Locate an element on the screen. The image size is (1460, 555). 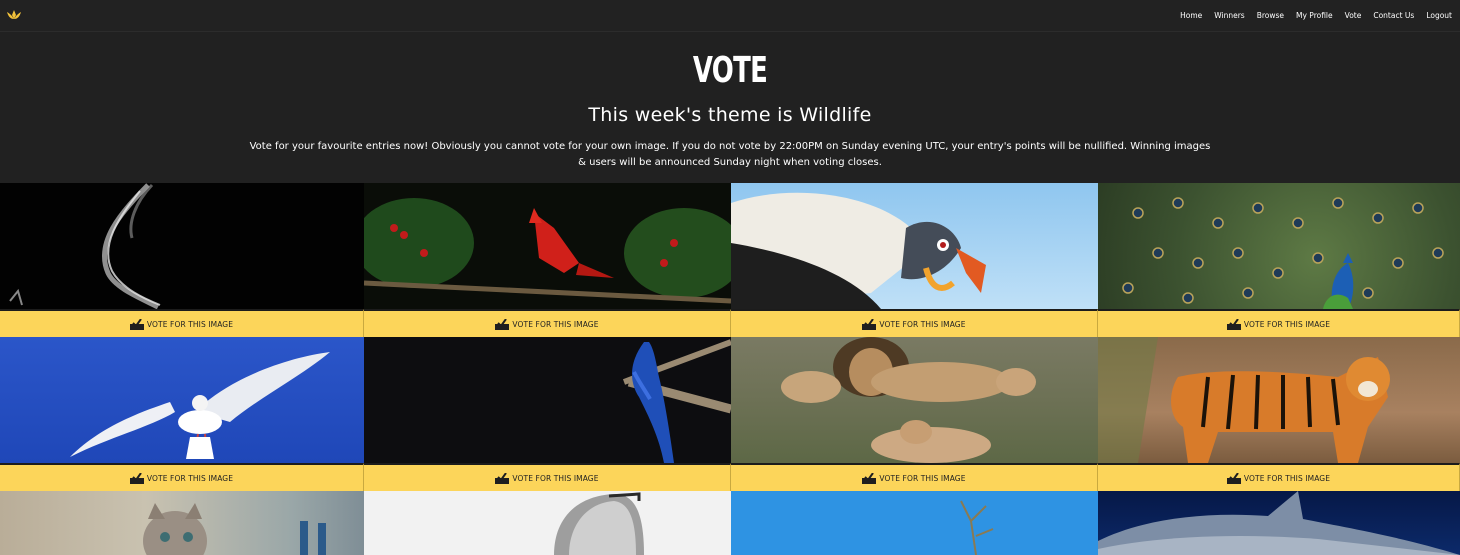
peacock-image is located at coordinates (1279, 246).